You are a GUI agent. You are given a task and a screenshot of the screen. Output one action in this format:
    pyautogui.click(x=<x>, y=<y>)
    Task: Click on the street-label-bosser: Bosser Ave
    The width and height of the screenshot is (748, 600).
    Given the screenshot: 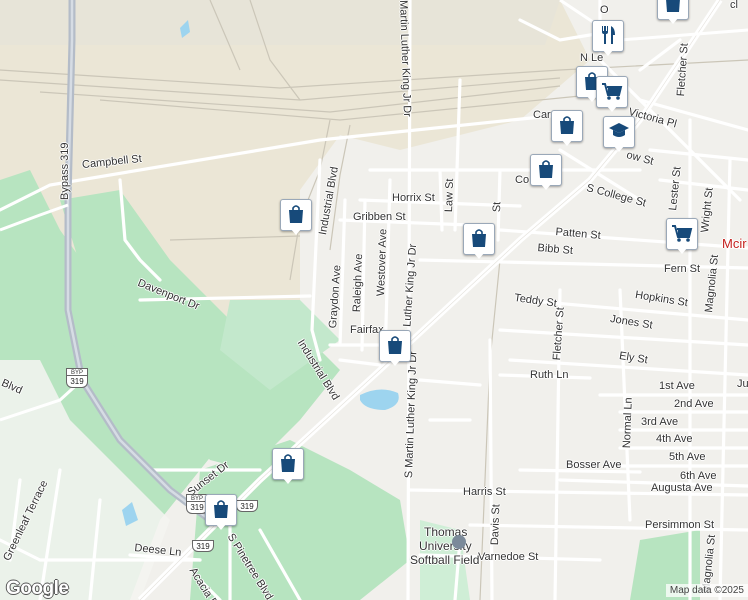 What is the action you would take?
    pyautogui.click(x=594, y=465)
    